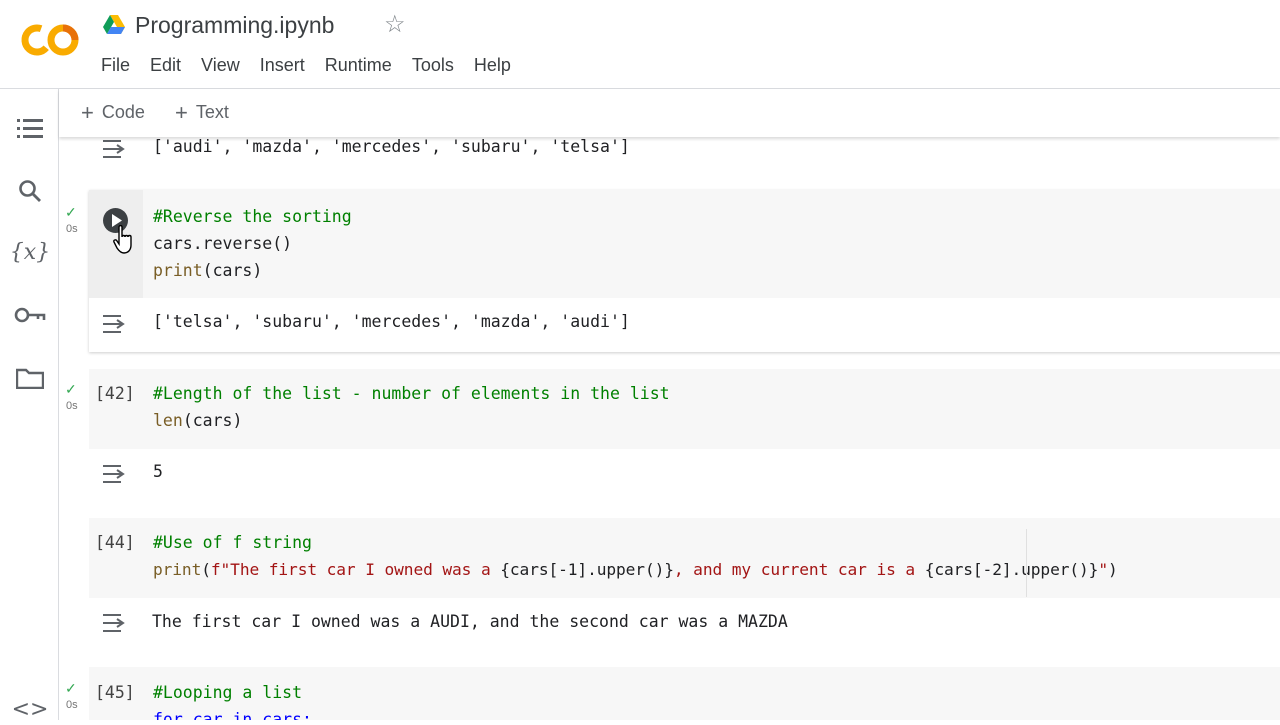 The height and width of the screenshot is (725, 1280). I want to click on code-token: len, so click(168, 420).